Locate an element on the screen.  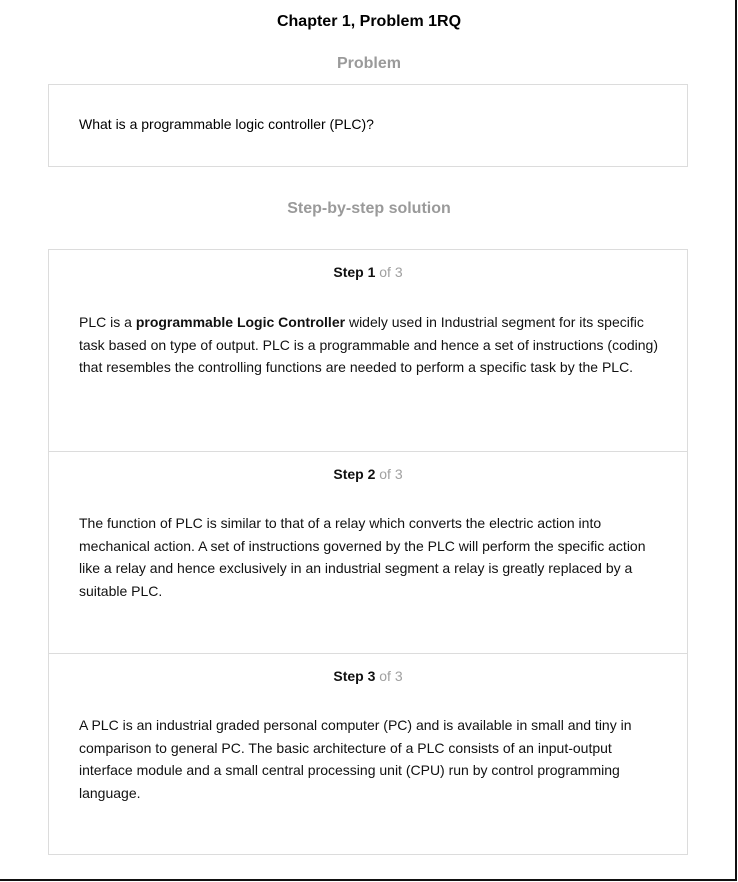
step-1-text-bold: programmable Logic Controller is located at coordinates (240, 322).